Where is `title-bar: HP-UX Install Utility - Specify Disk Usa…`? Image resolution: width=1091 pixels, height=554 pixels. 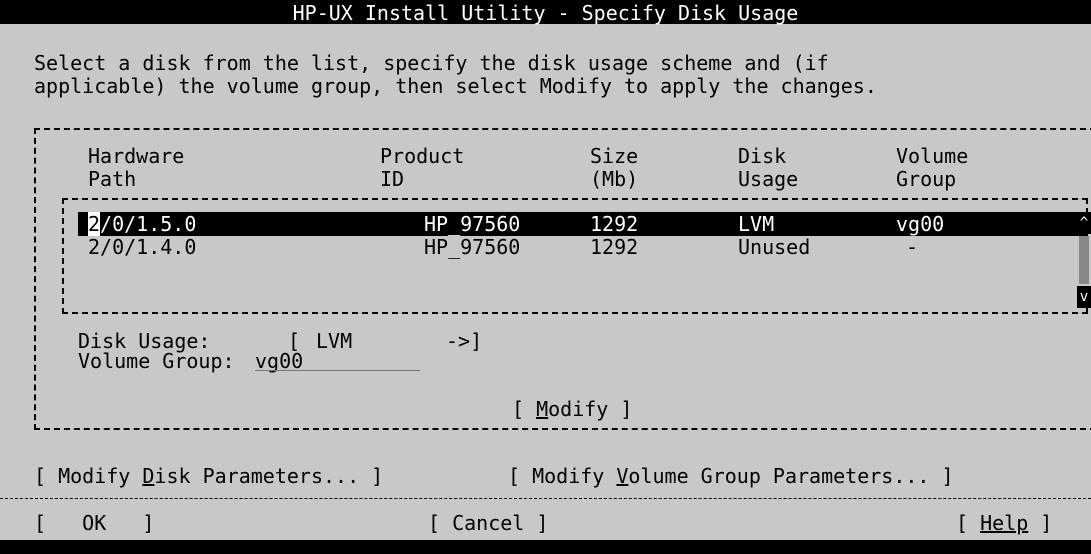 title-bar: HP-UX Install Utility - Specify Disk Usa… is located at coordinates (545, 12).